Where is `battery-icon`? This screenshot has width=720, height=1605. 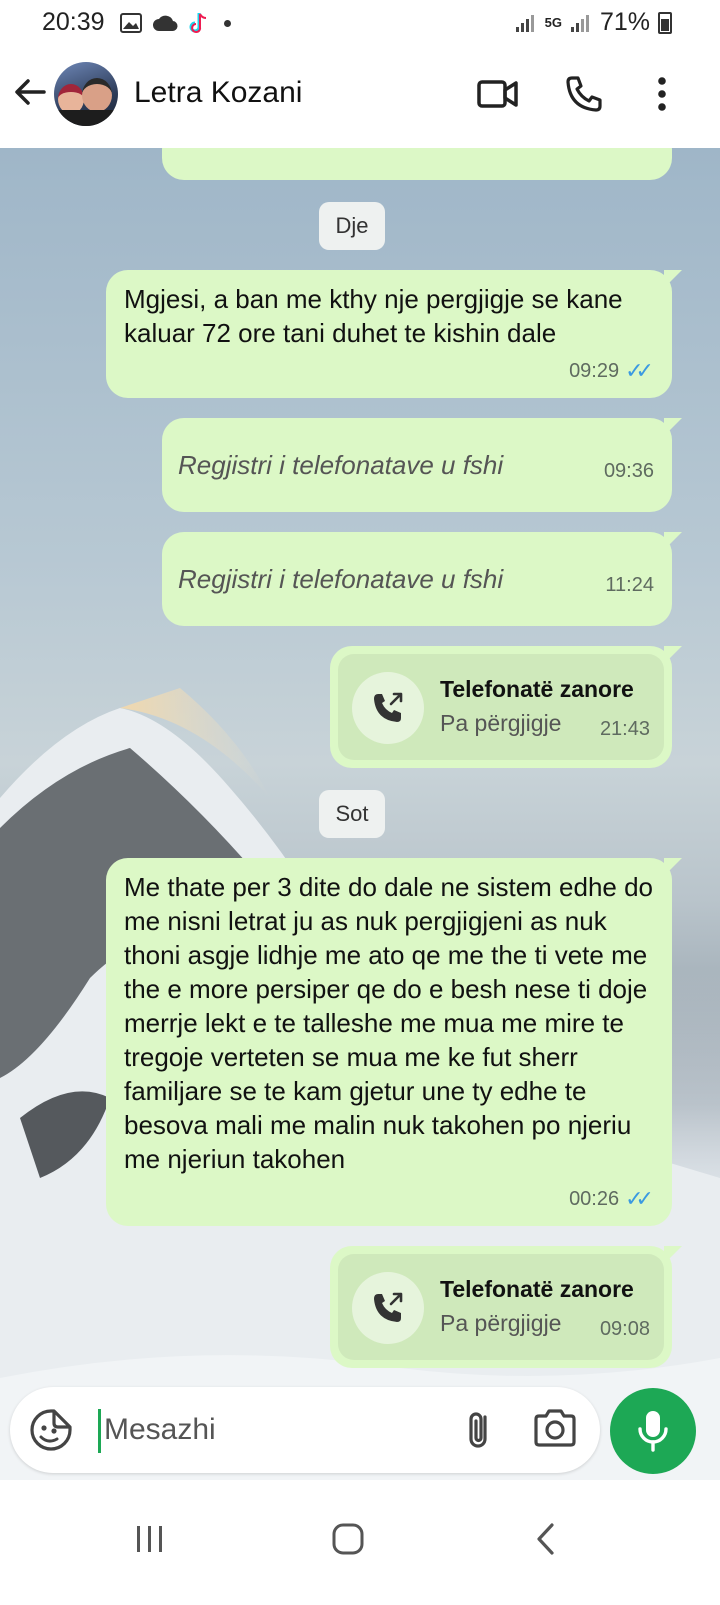 battery-icon is located at coordinates (665, 22).